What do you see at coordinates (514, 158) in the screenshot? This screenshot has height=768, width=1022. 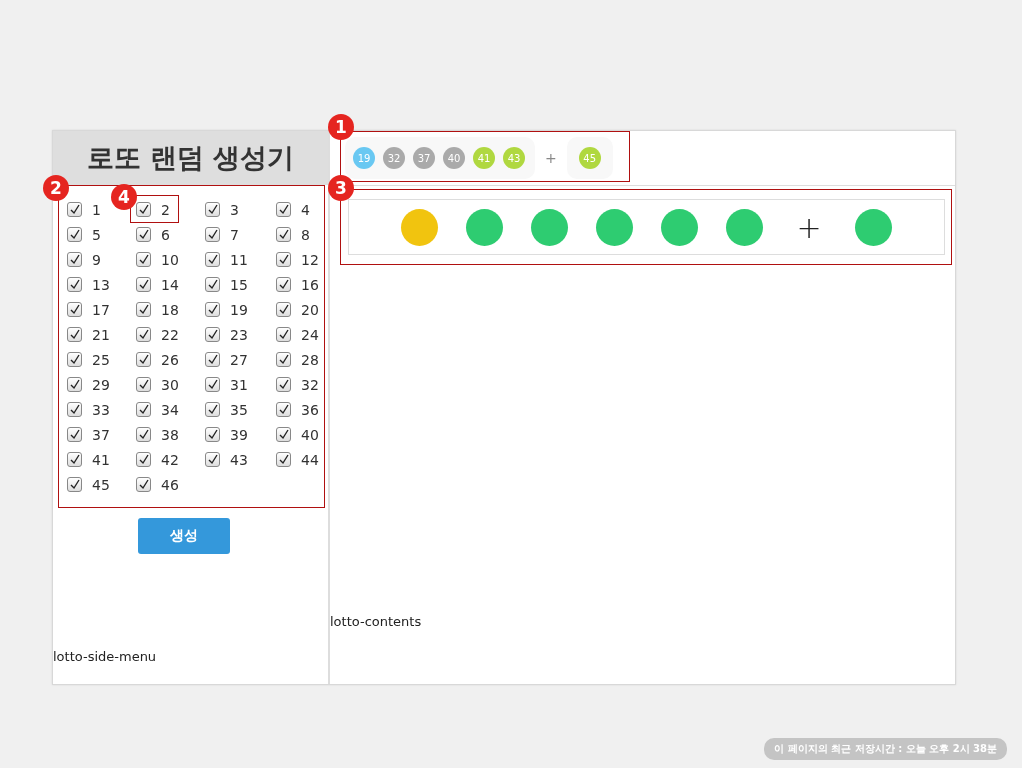 I see `number-ball: 43` at bounding box center [514, 158].